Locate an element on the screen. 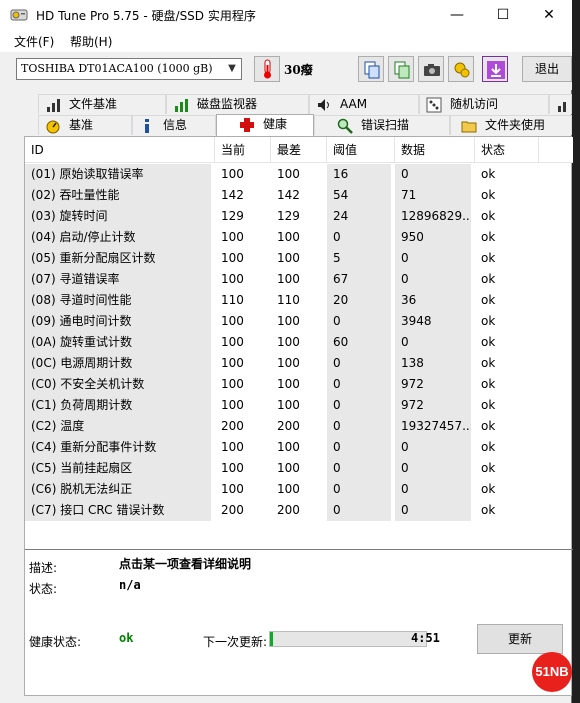 The height and width of the screenshot is (703, 580). menu-file: 文件(F) is located at coordinates (34, 41).